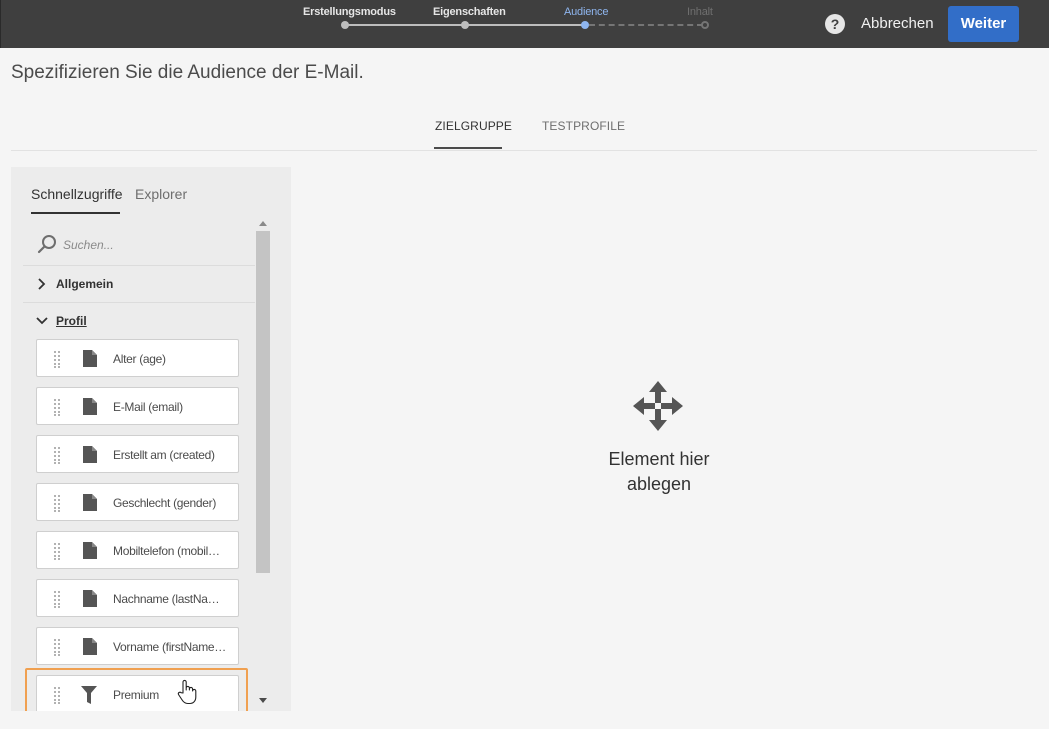  Describe the element at coordinates (473, 126) in the screenshot. I see `tab-zielgruppe: ZIELGRUPPE` at that location.